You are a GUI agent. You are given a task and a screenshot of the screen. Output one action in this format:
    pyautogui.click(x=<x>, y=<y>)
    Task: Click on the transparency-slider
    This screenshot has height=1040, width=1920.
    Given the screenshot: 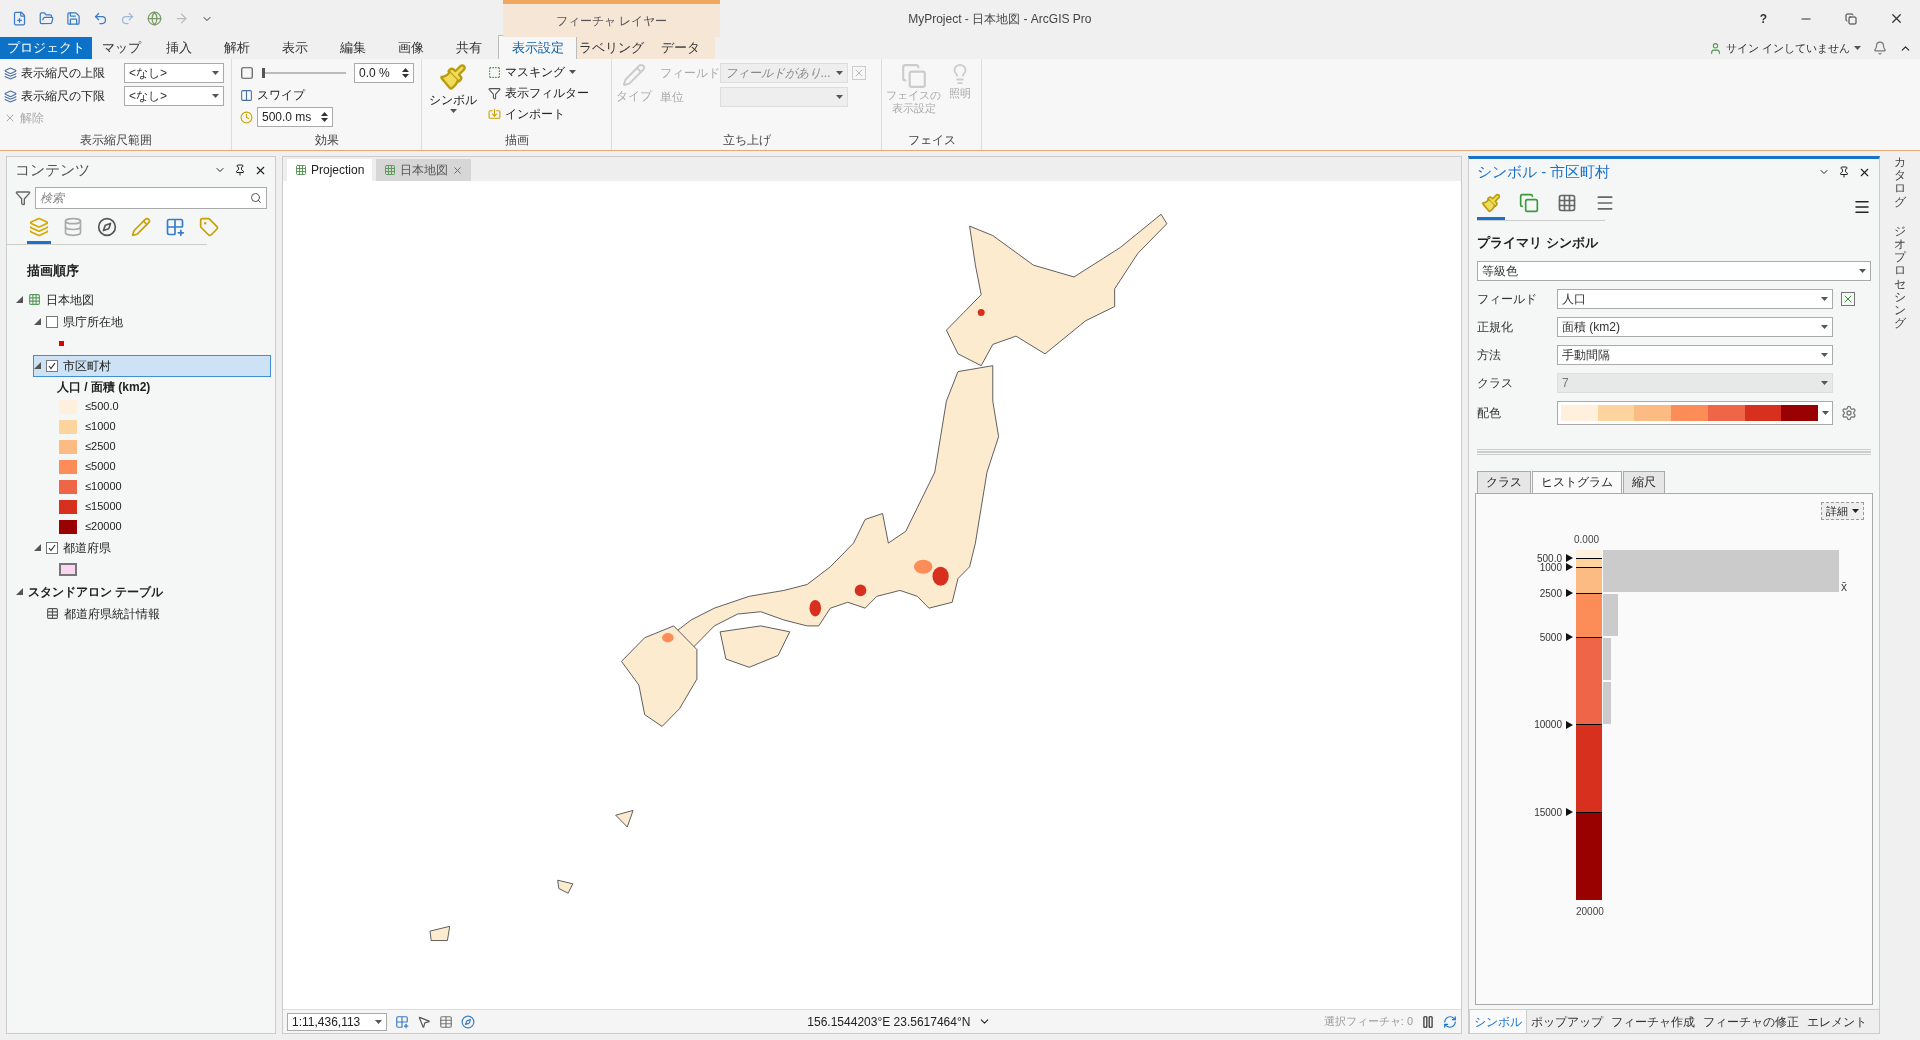 What is the action you would take?
    pyautogui.click(x=304, y=73)
    